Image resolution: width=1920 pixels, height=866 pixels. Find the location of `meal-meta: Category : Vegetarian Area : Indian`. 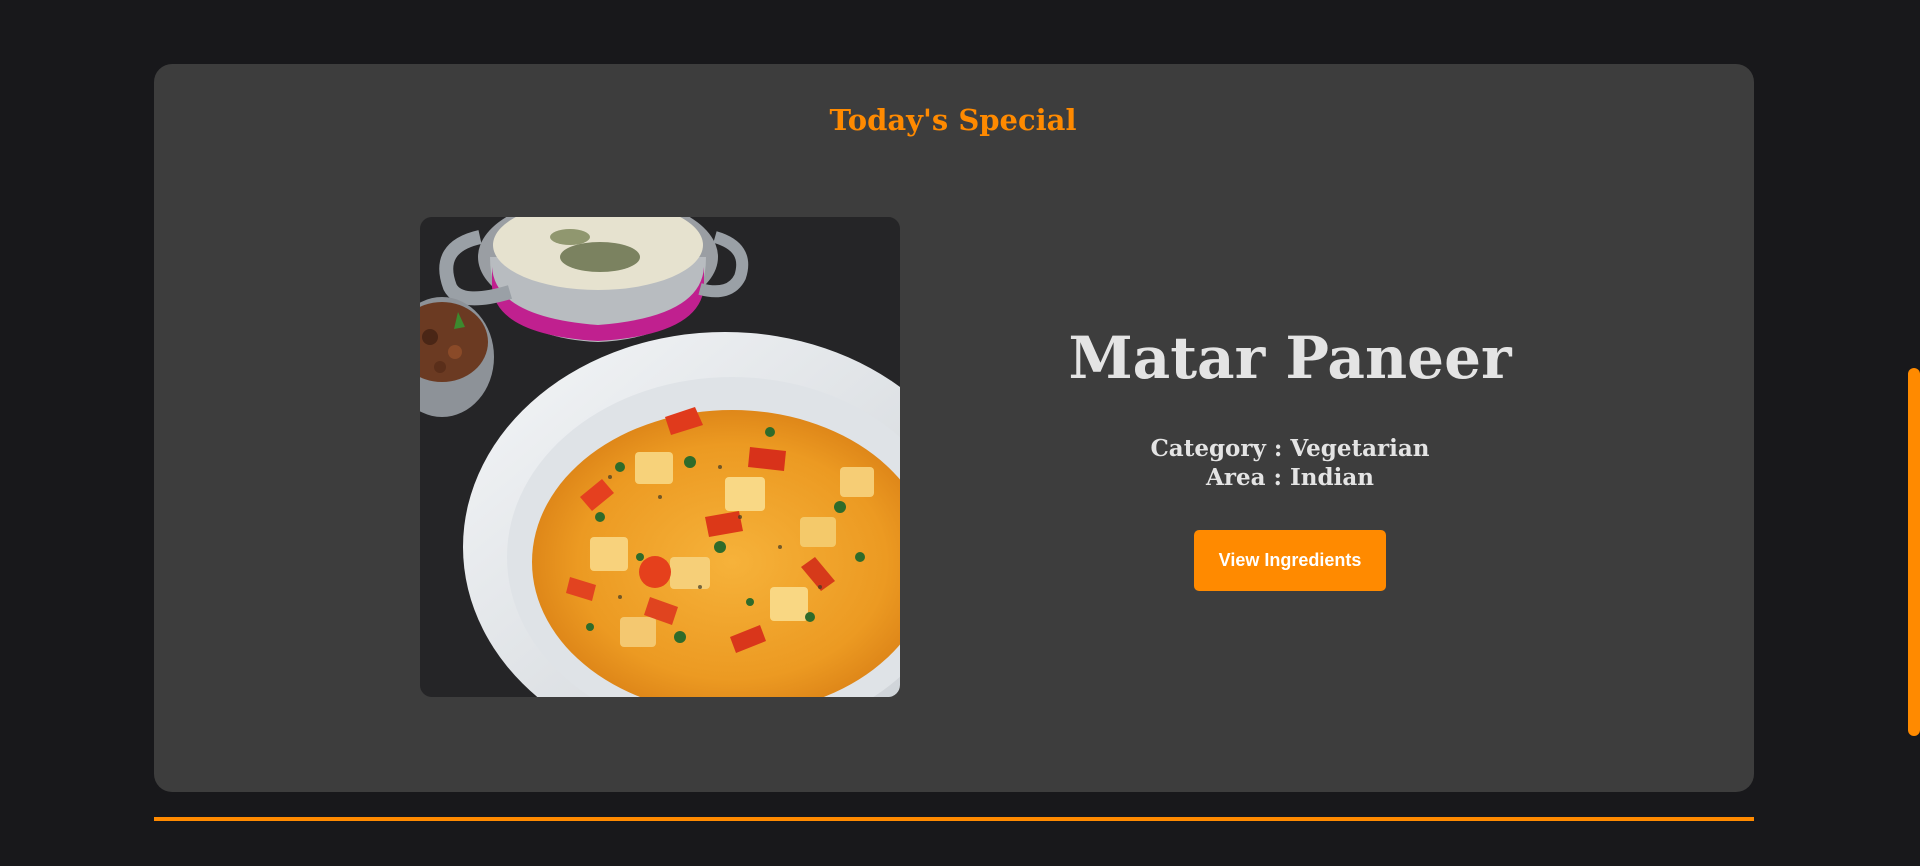

meal-meta: Category : Vegetarian Area : Indian is located at coordinates (1290, 463).